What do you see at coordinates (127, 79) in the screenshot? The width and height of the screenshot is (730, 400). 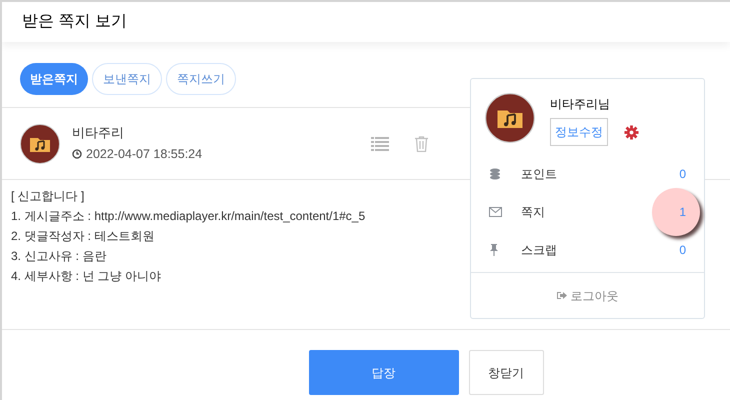 I see `tab: 보낸쪽지` at bounding box center [127, 79].